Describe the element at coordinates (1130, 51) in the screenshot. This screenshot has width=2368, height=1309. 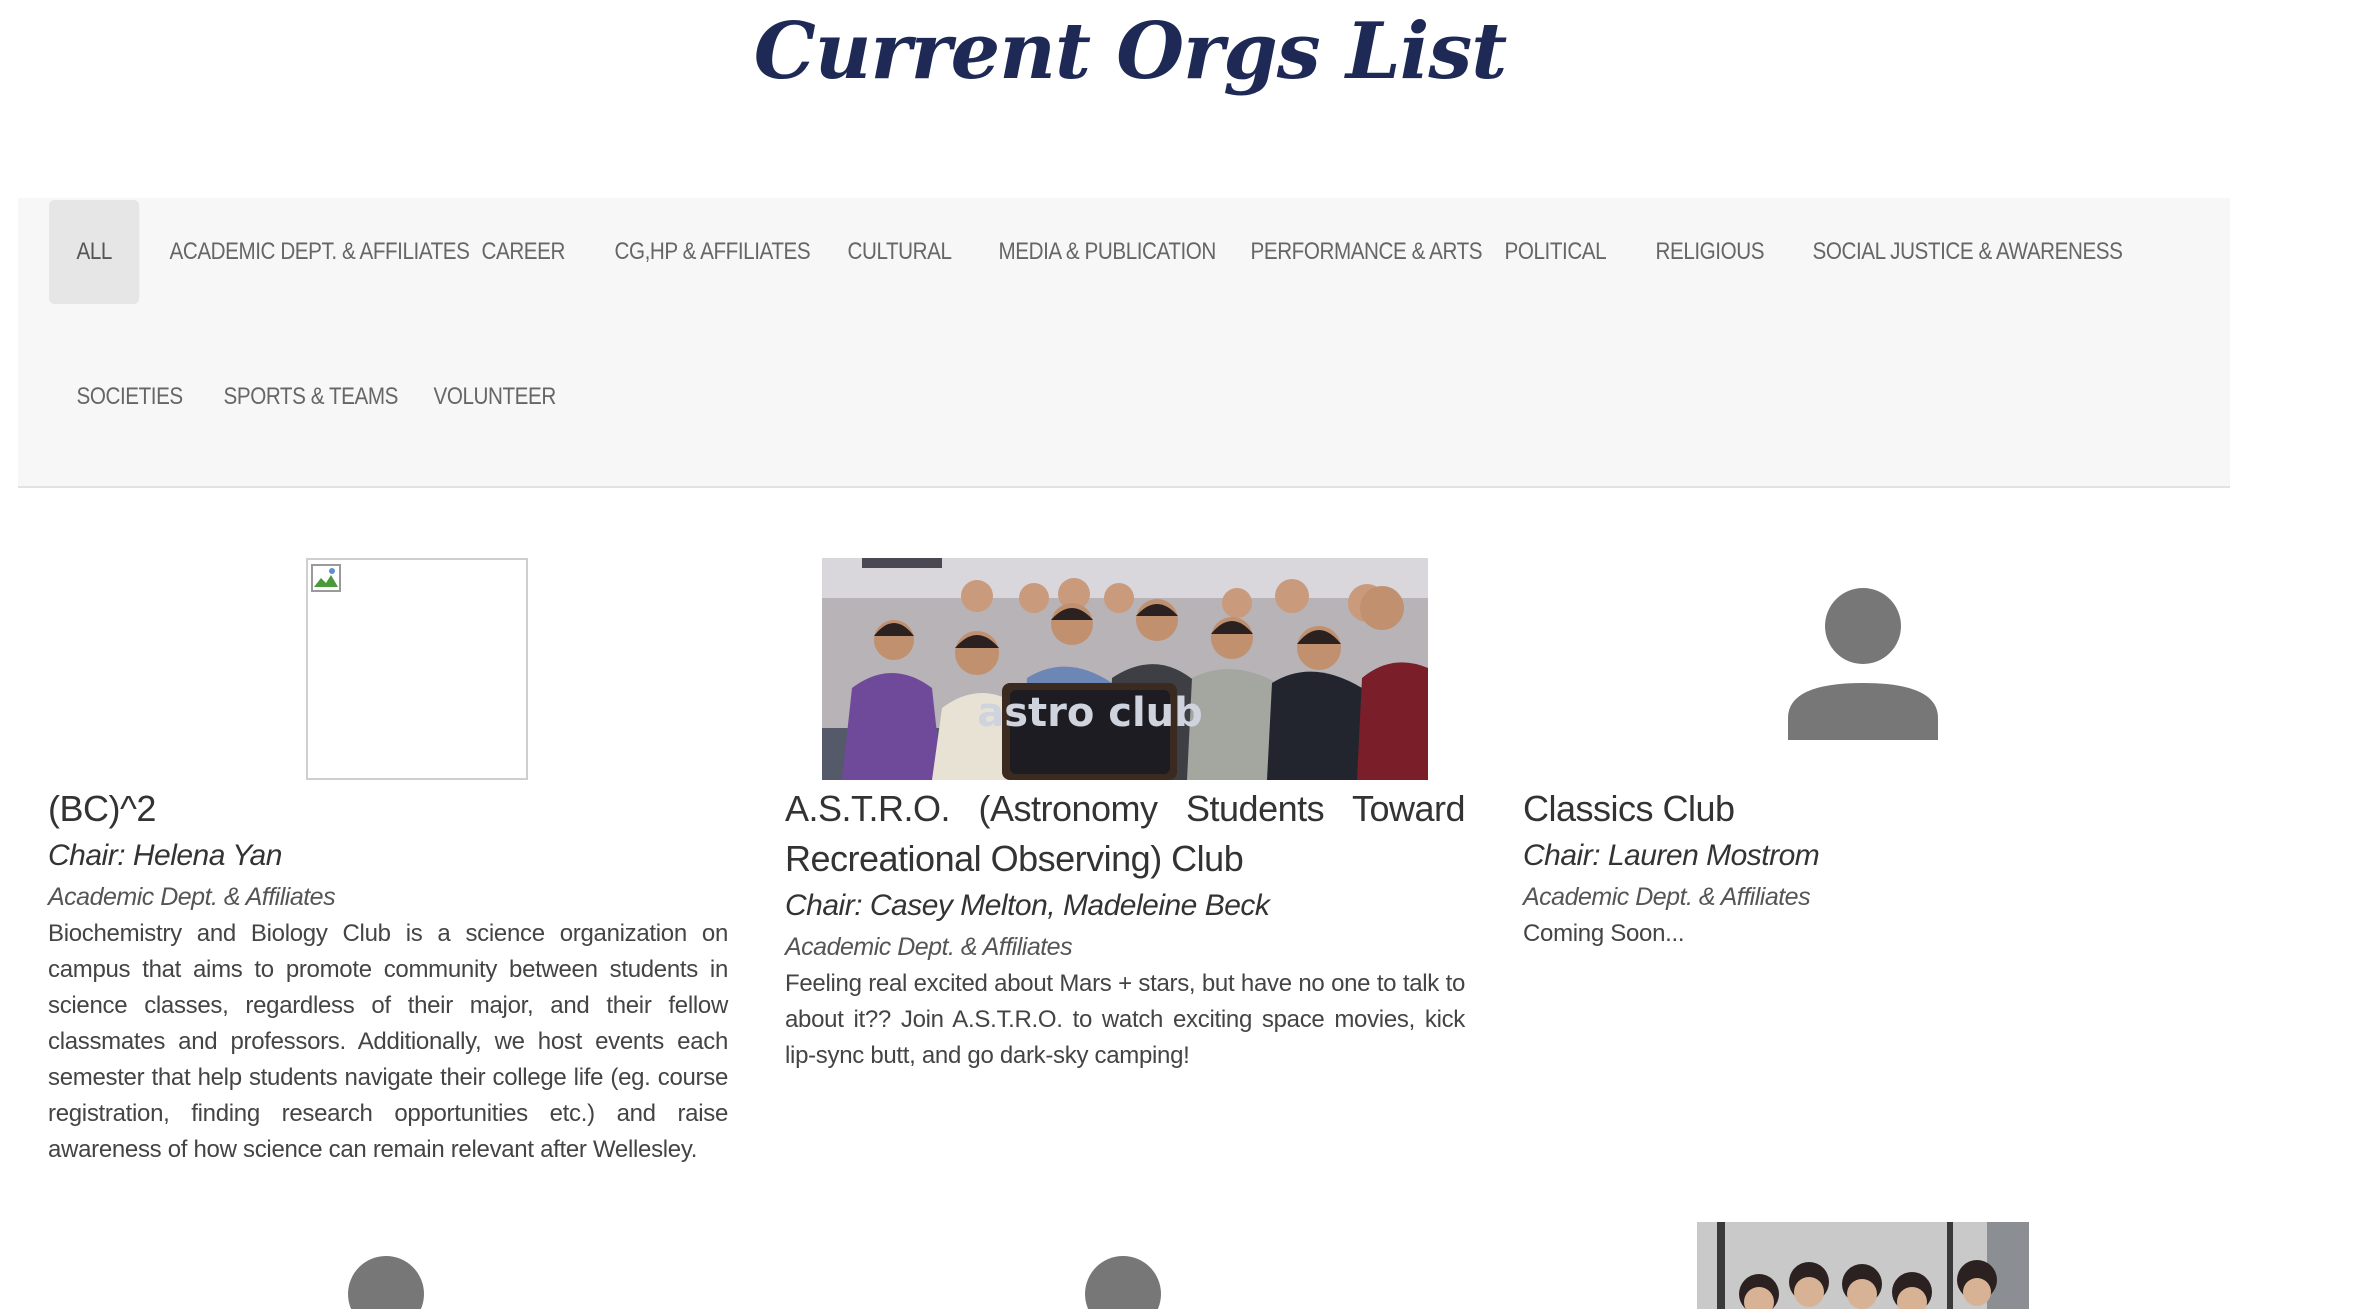
I see `page-title: Current Orgs List` at that location.